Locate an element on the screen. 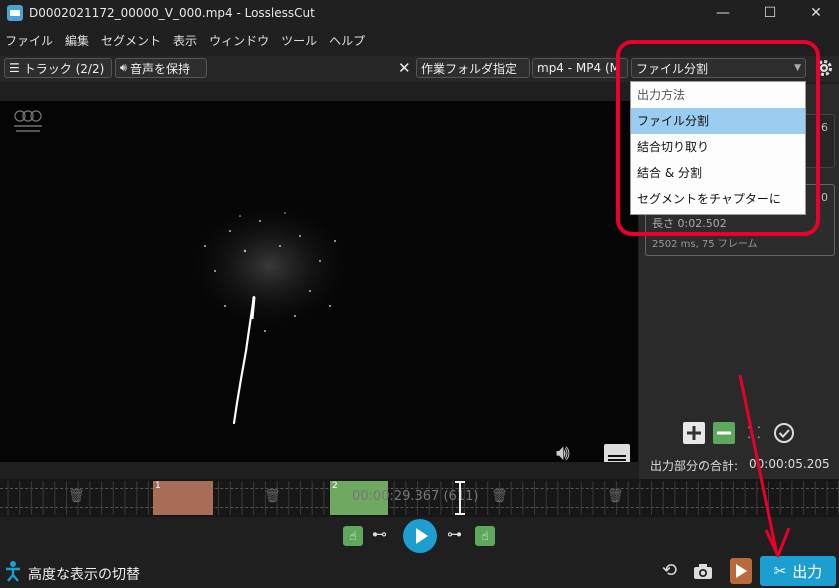 The image size is (839, 588). segment-2-label: 2 is located at coordinates (335, 486).